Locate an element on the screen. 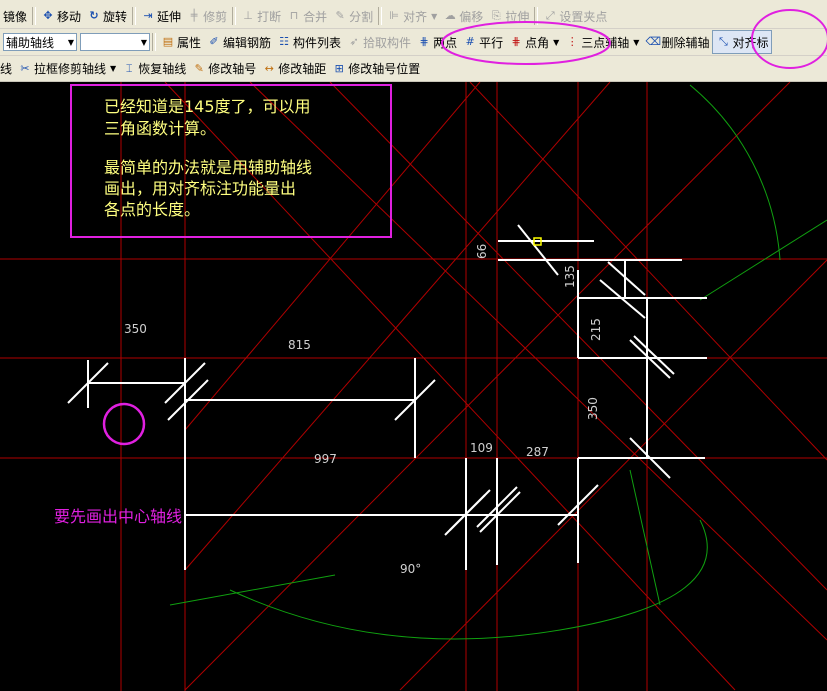 The image size is (827, 691). dim-135: 135 is located at coordinates (570, 276).